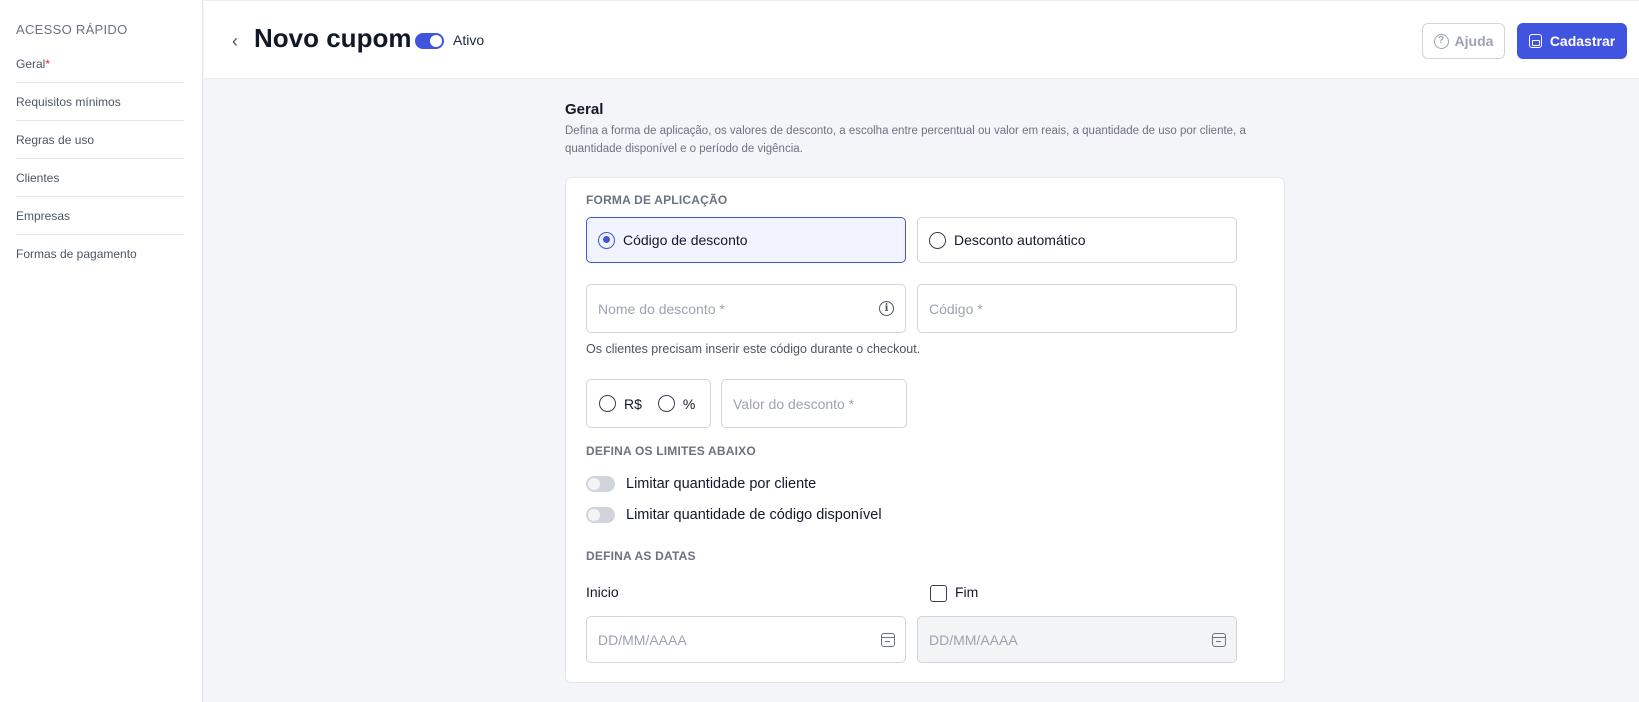 The image size is (1639, 702). I want to click on sidebar-item-pagamento: Formas de pagamento, so click(100, 254).